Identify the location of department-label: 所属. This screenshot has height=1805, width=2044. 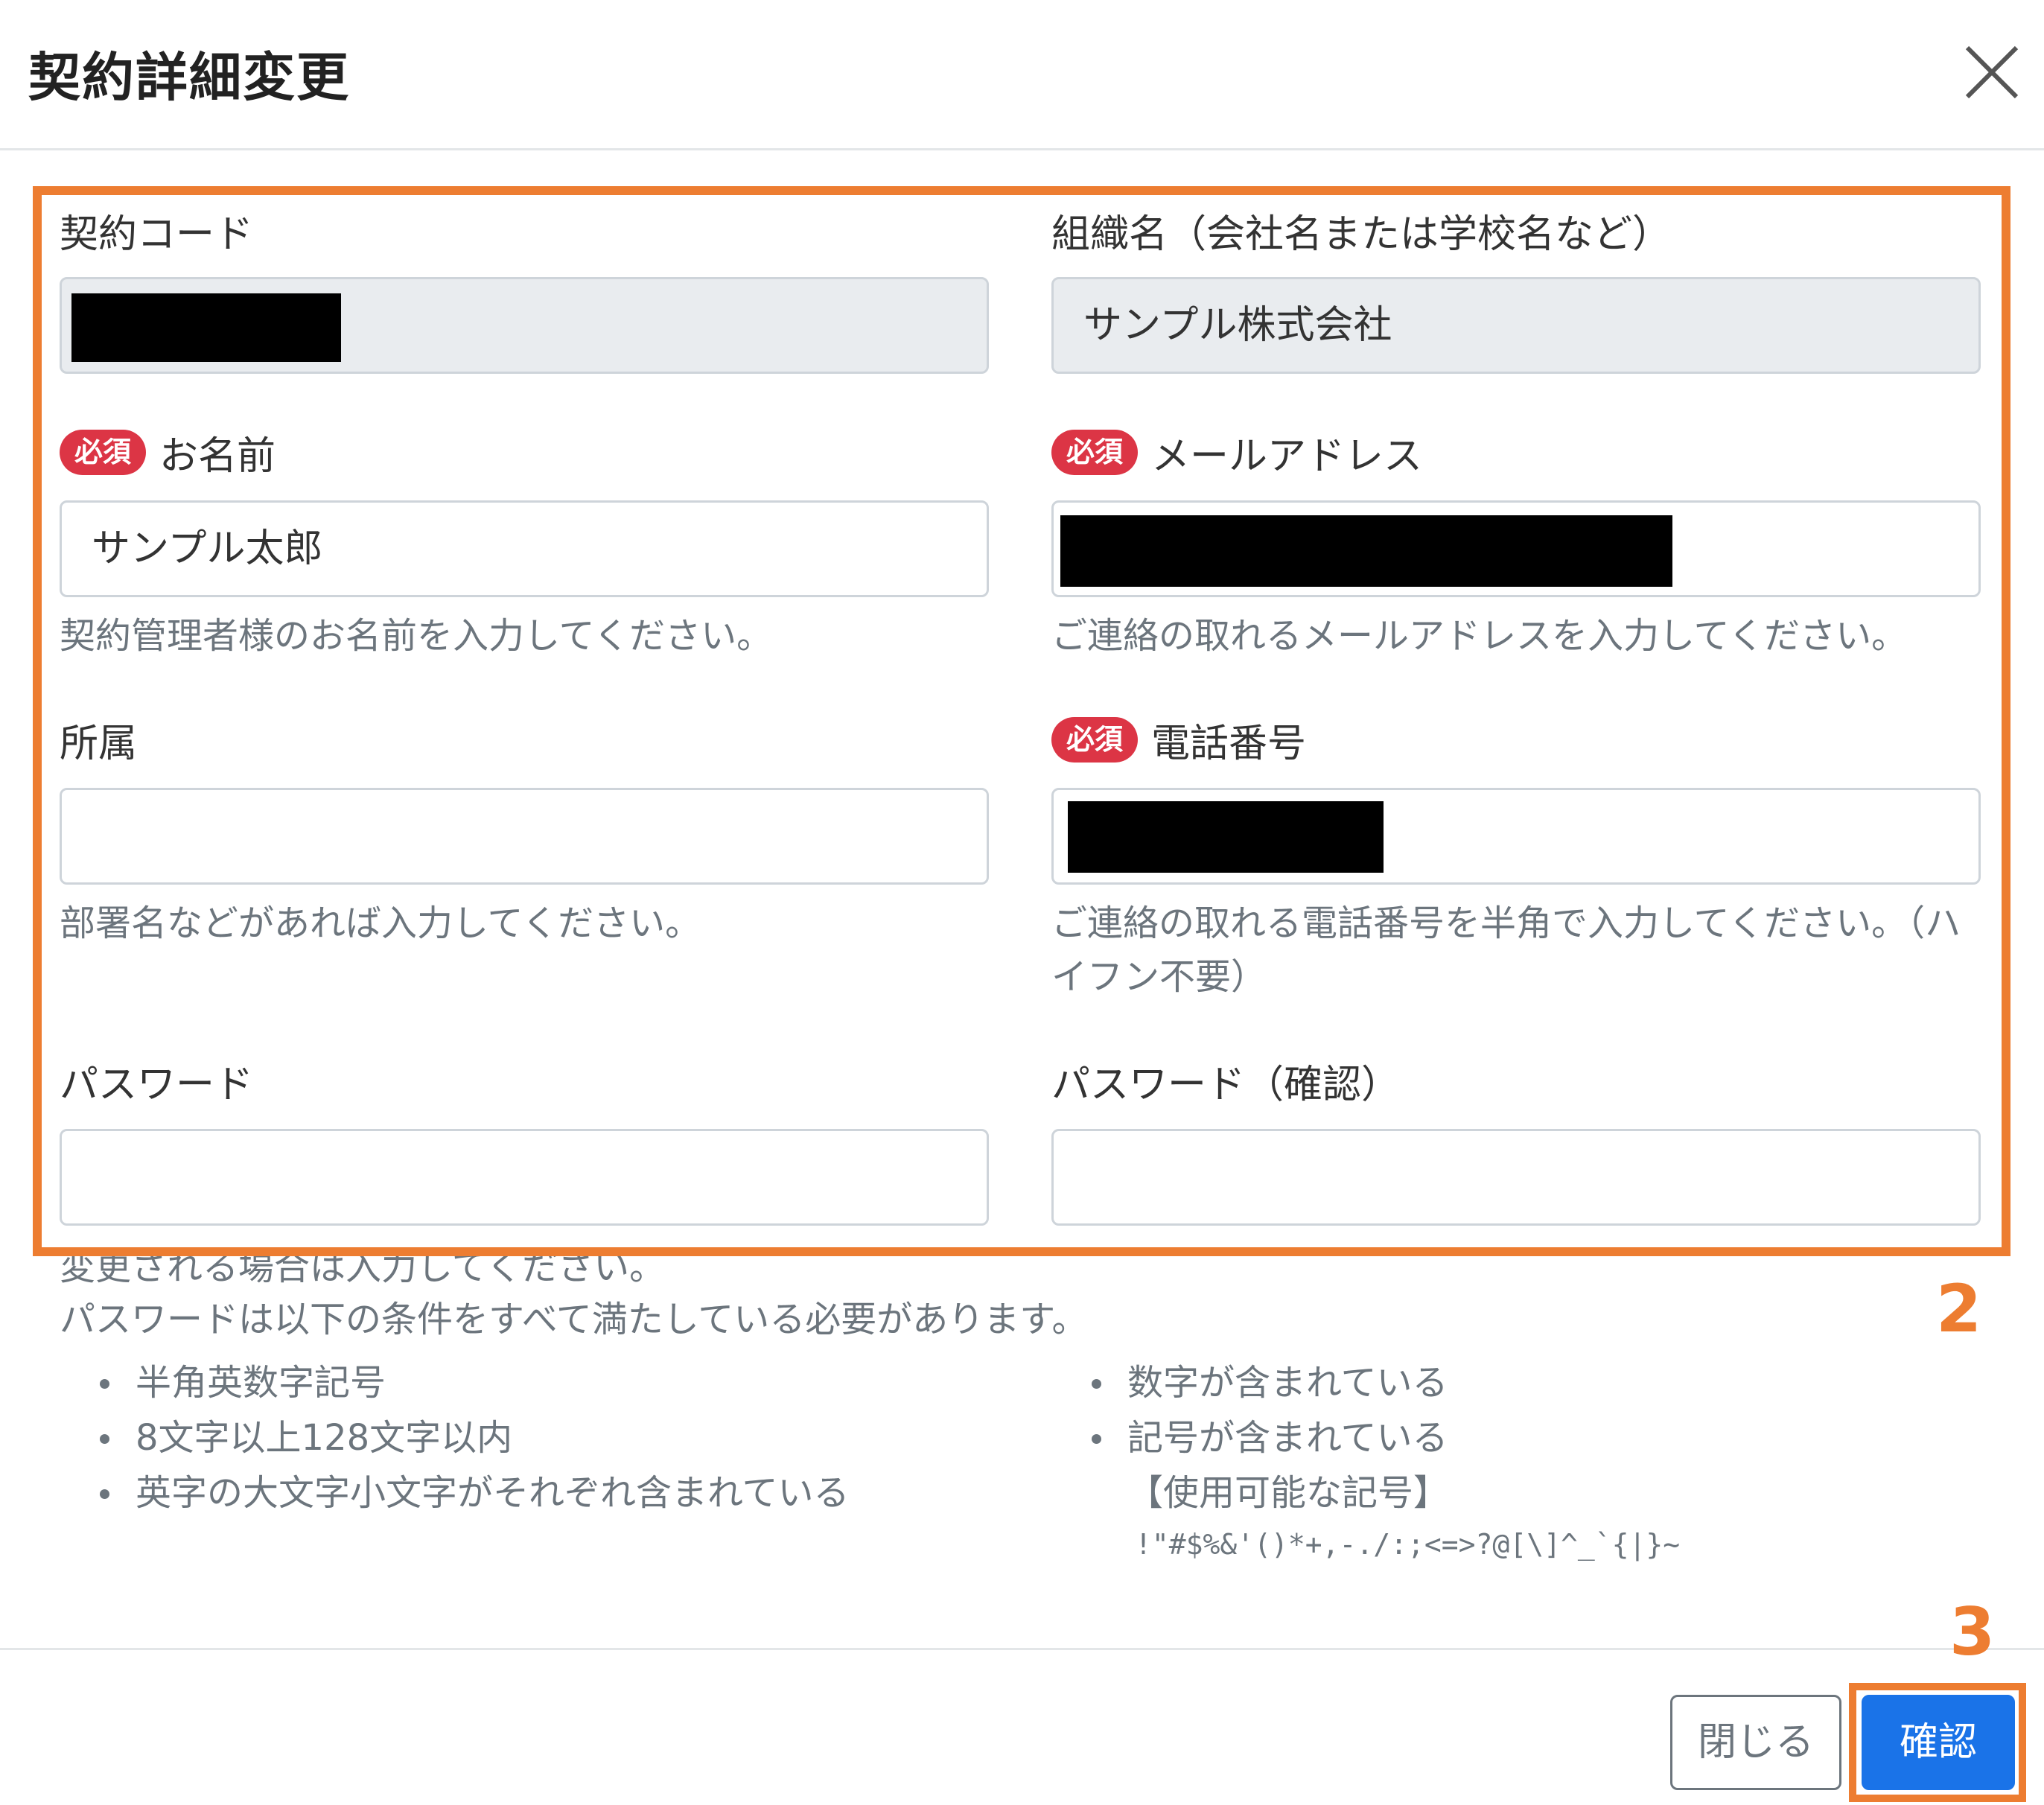
(99, 744).